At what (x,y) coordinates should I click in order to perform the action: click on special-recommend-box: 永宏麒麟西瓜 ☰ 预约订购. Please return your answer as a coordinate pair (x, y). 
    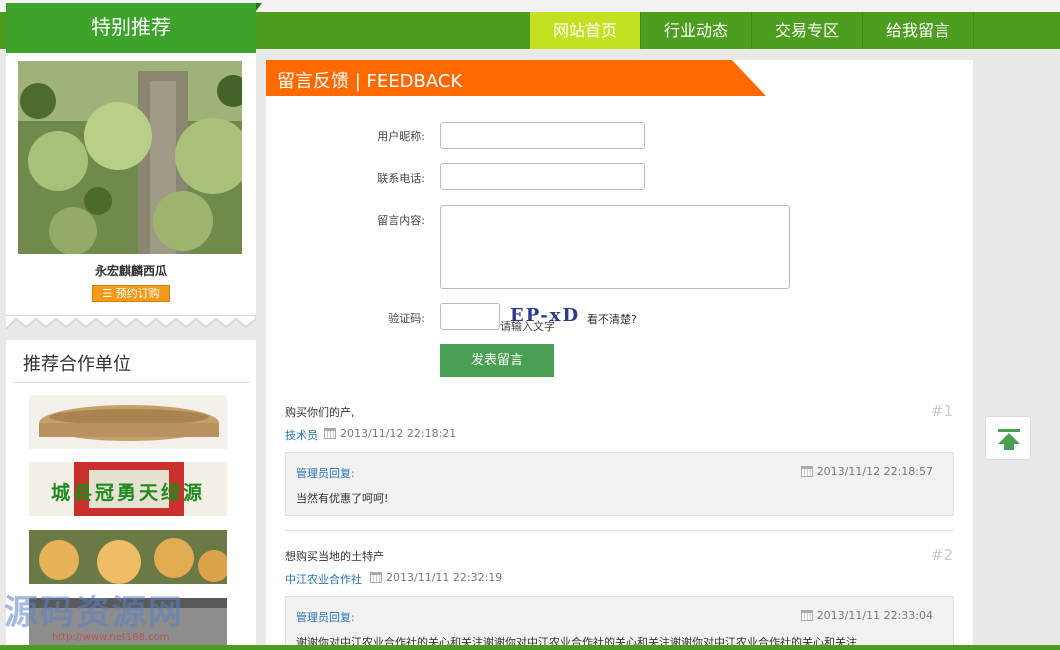
    Looking at the image, I should click on (131, 191).